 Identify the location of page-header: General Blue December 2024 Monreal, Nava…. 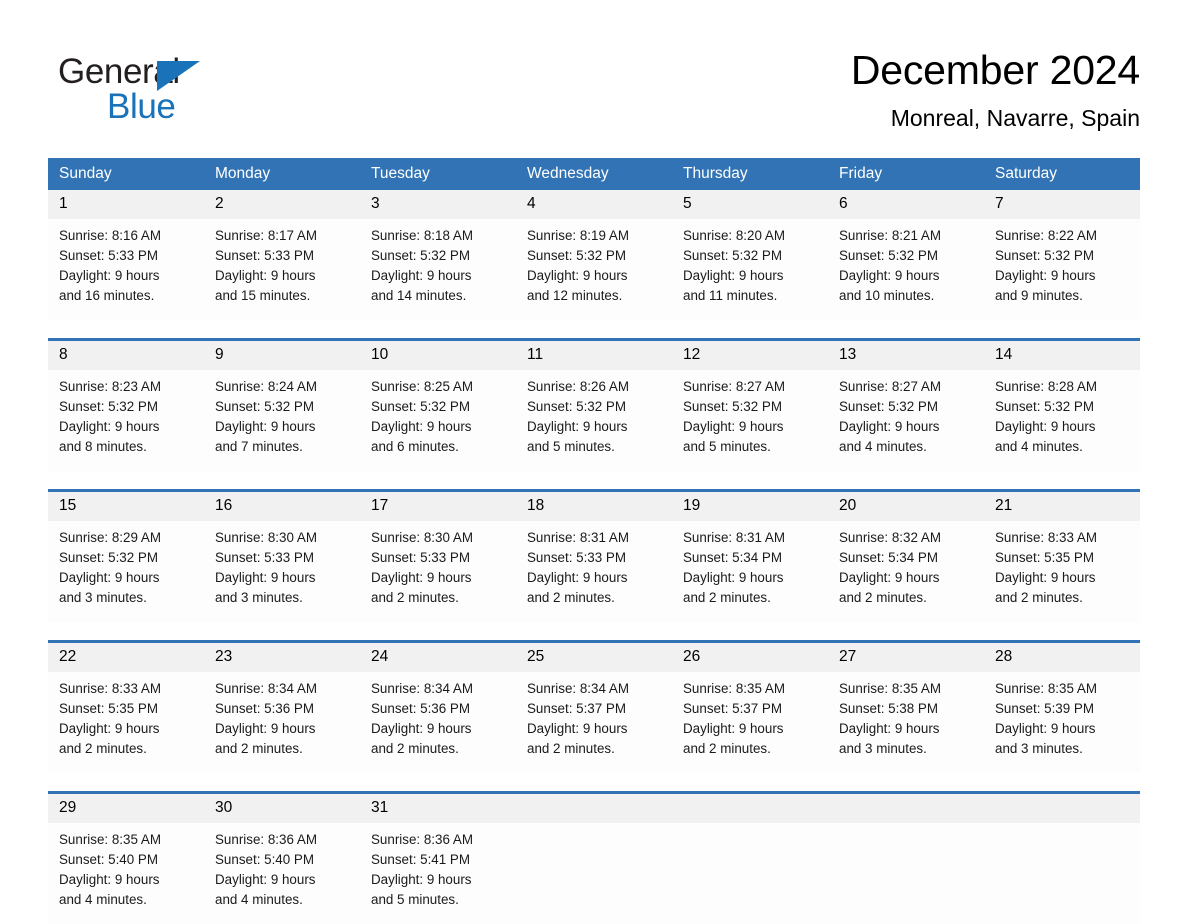
(594, 96).